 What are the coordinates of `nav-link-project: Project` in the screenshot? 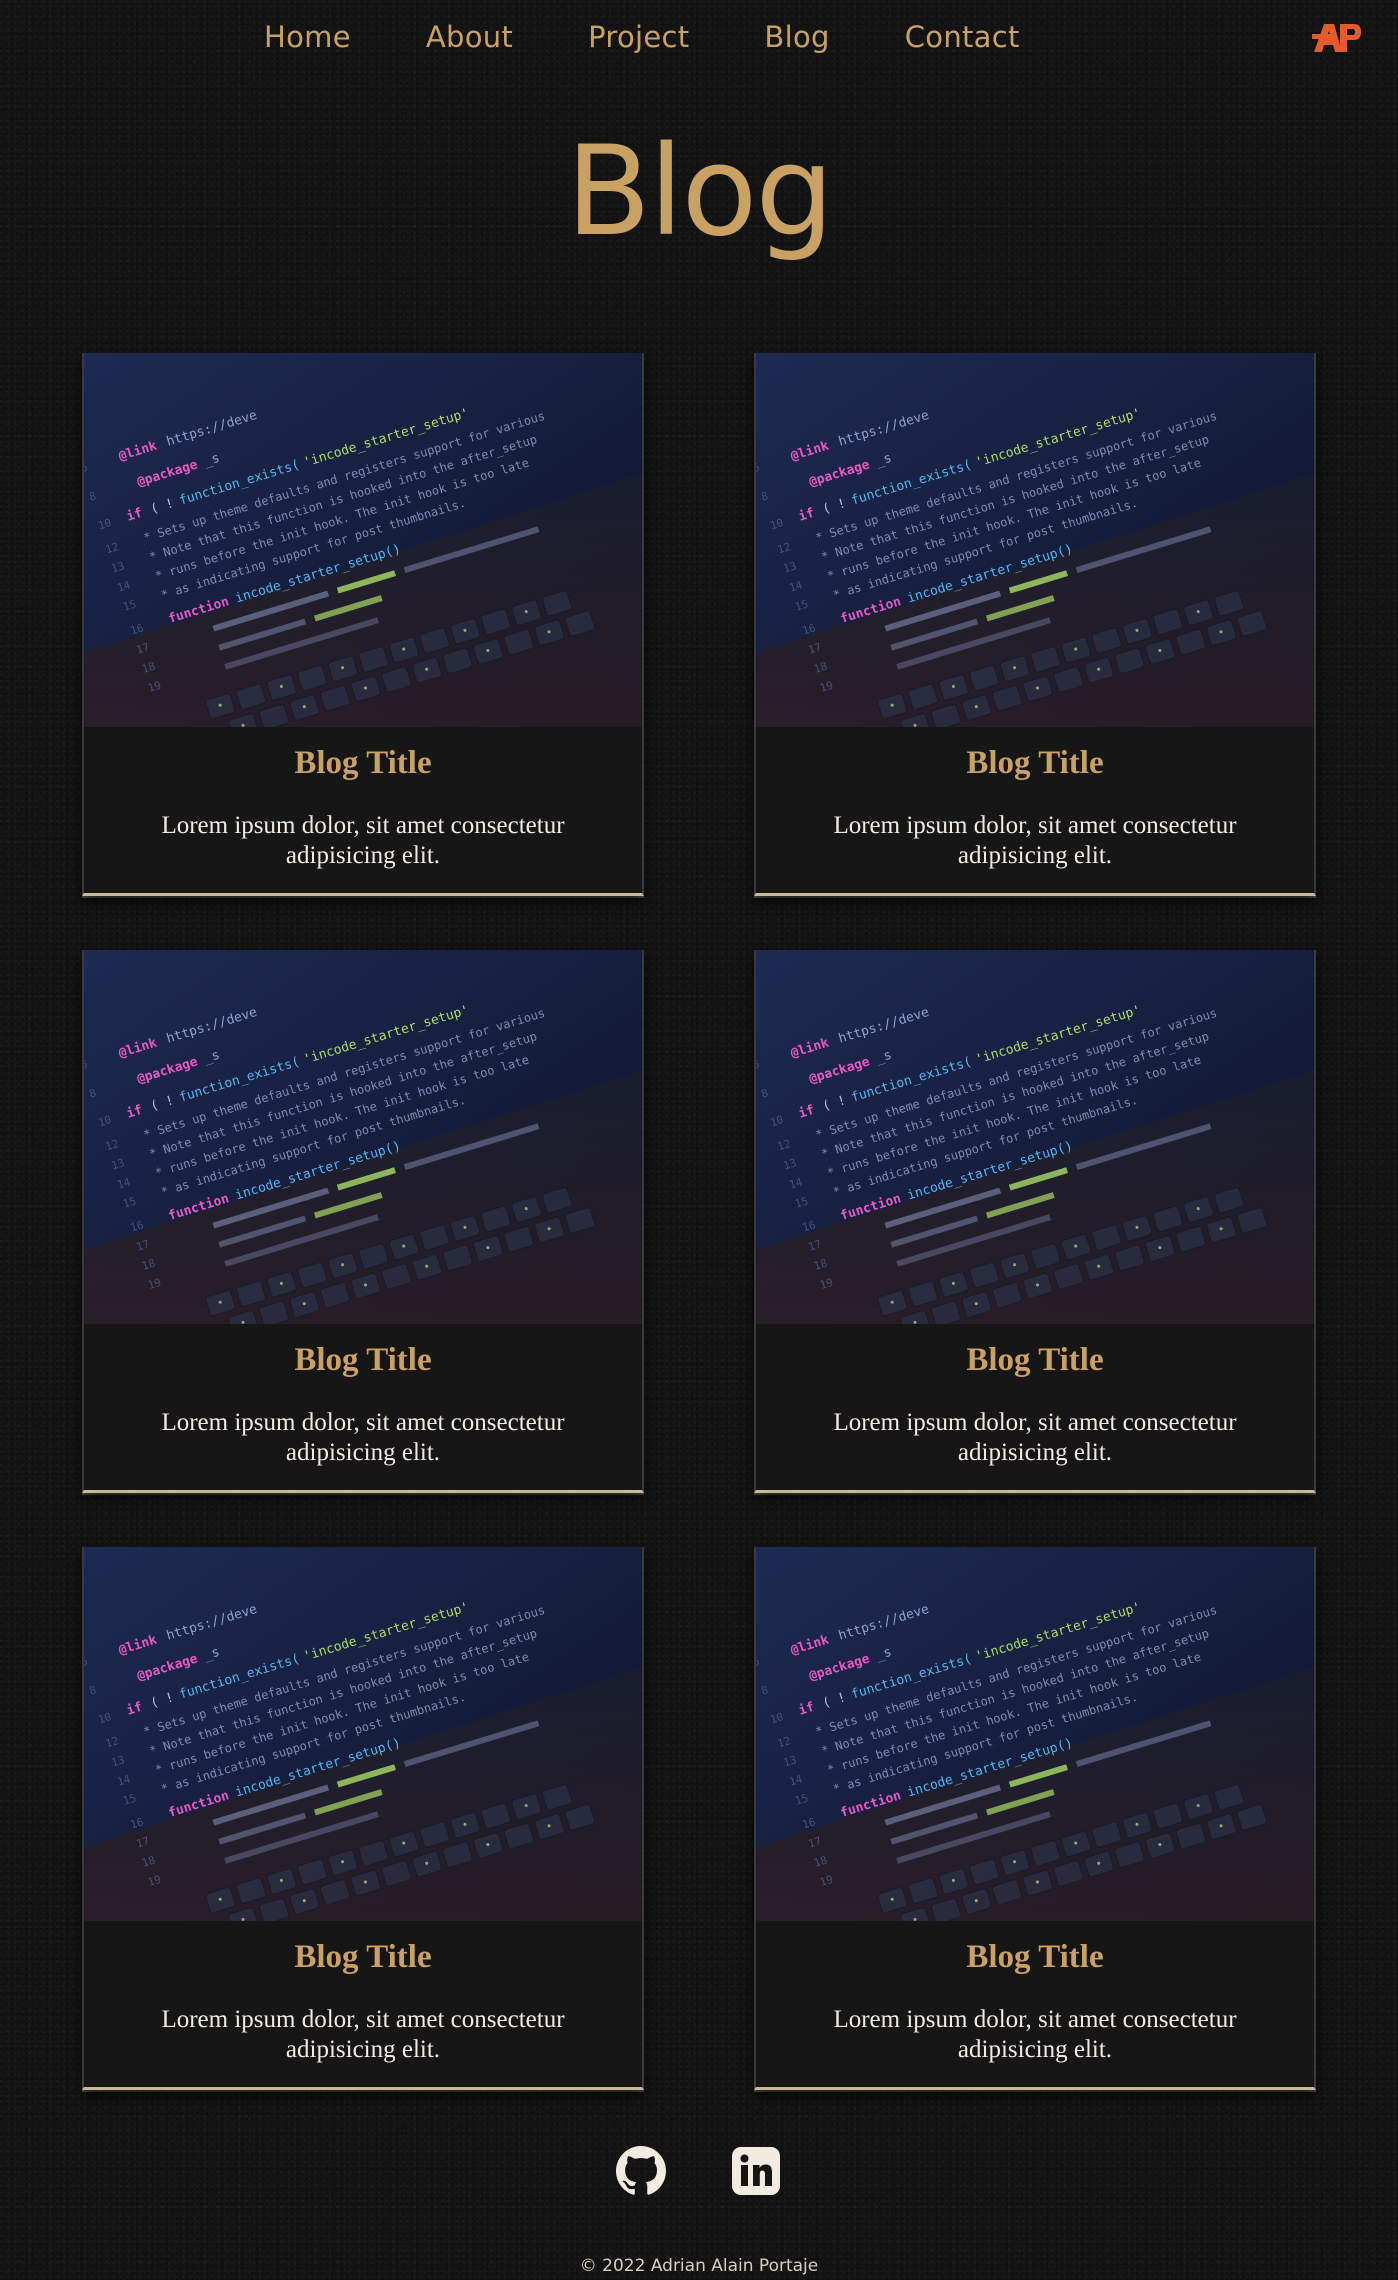 It's located at (638, 37).